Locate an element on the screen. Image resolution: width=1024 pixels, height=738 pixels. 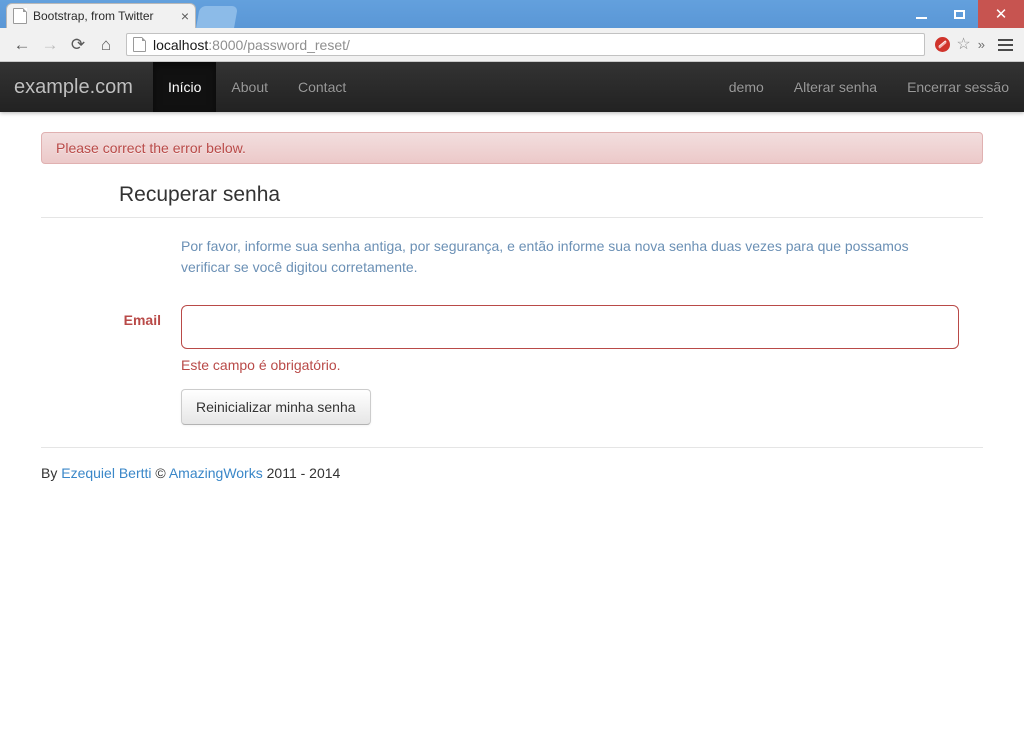
maximize-button is located at coordinates (959, 14).